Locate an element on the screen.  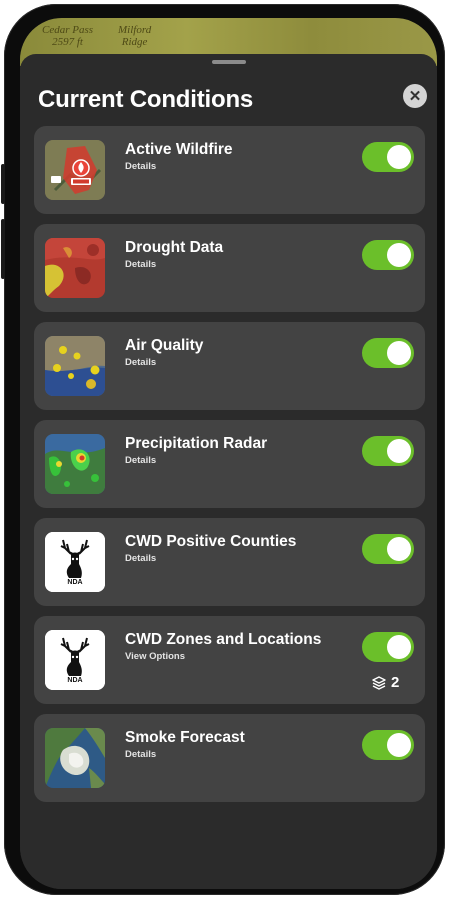
layer-count: 2 is located at coordinates (385, 682).